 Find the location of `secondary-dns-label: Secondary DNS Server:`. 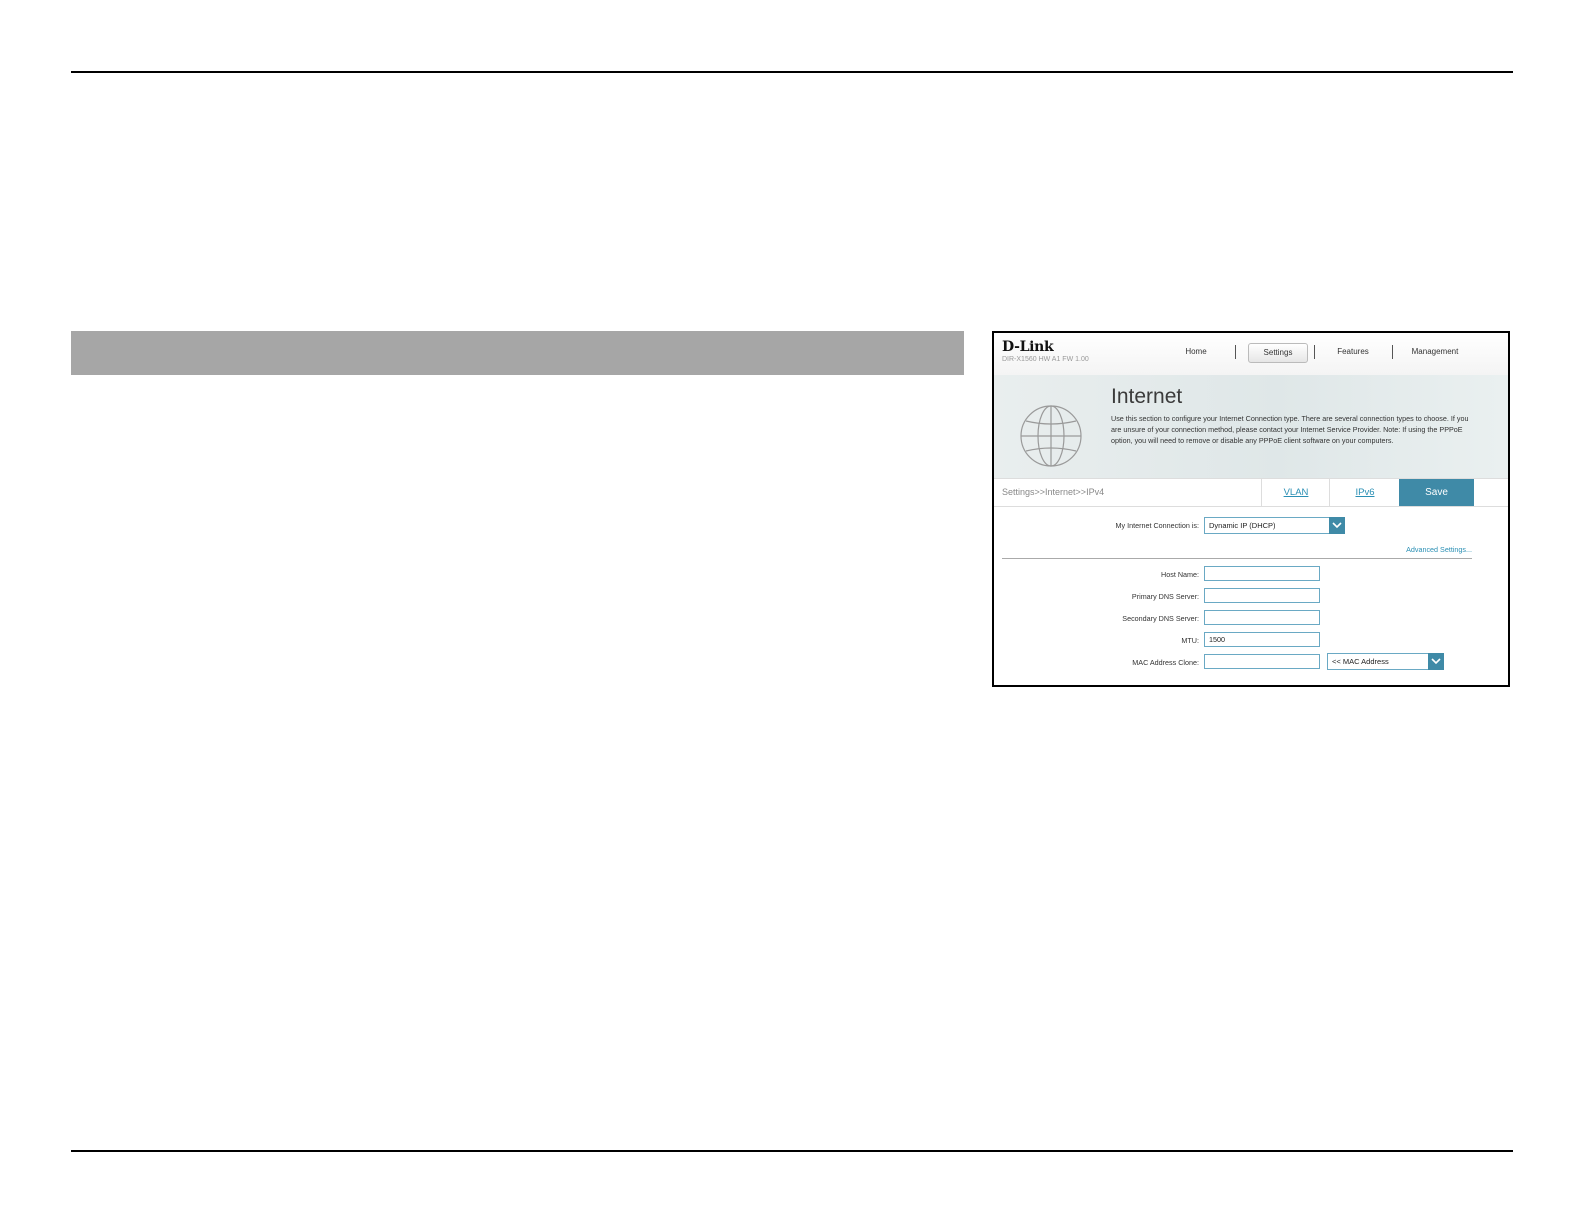

secondary-dns-label: Secondary DNS Server: is located at coordinates (1160, 618).